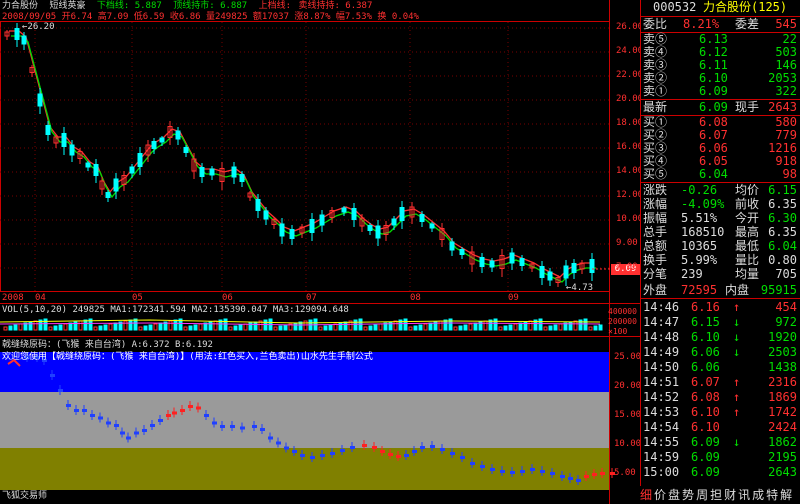 The image size is (800, 504). I want to click on stat-value: -4.09%, so click(703, 204).